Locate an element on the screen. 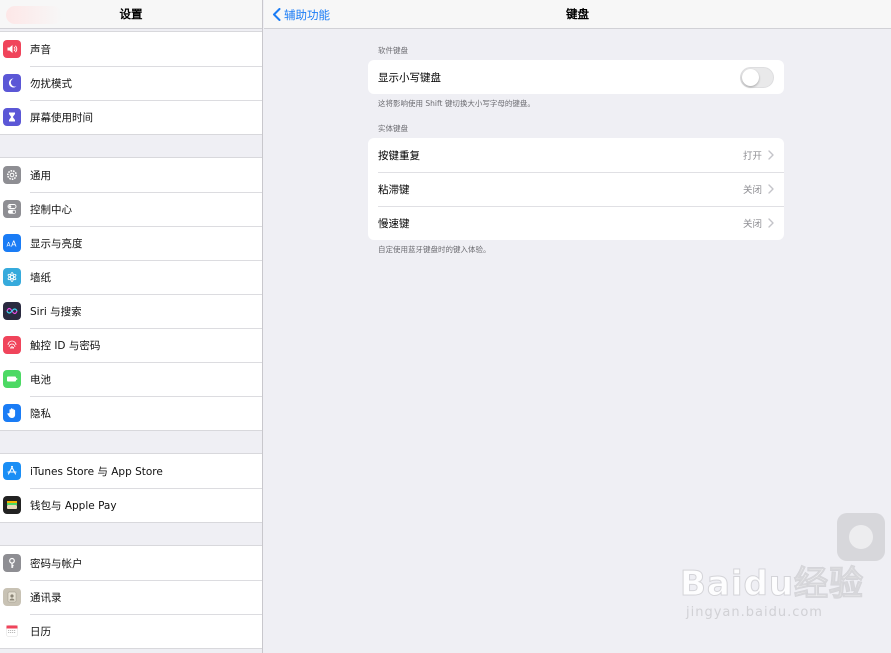 This screenshot has width=891, height=653. assistive-touch-dot is located at coordinates (861, 537).